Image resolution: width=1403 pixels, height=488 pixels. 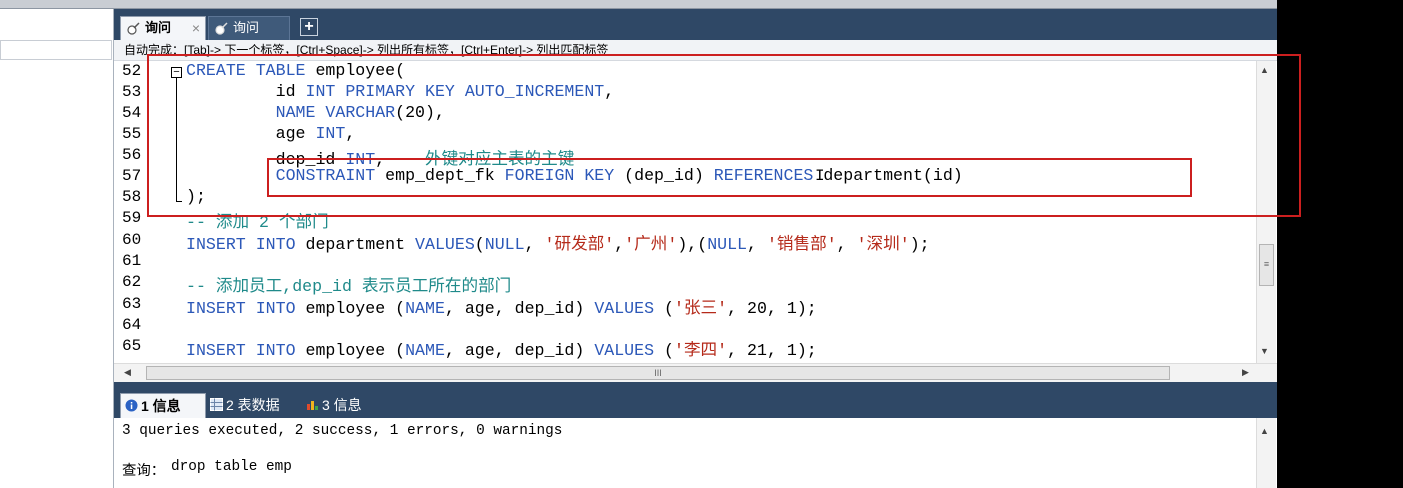 I want to click on scroll-down-icon: ▼, so click(x=1264, y=351).